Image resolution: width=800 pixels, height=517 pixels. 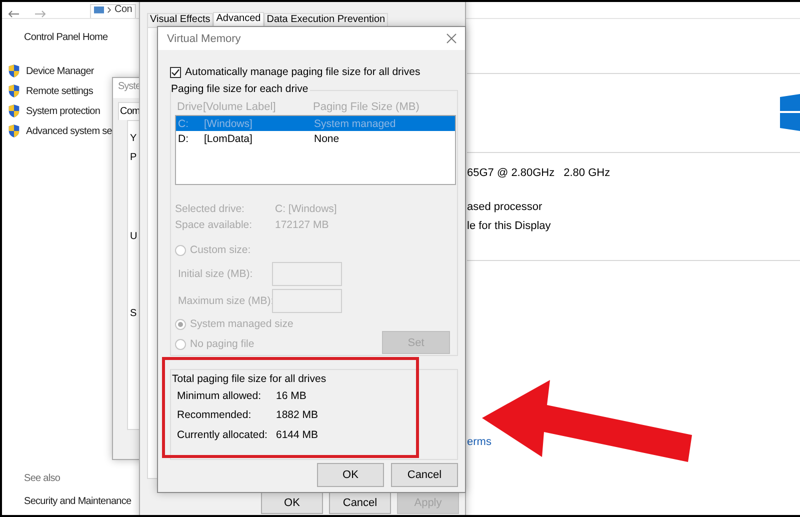 I want to click on column-header: [Volume Label], so click(x=240, y=108).